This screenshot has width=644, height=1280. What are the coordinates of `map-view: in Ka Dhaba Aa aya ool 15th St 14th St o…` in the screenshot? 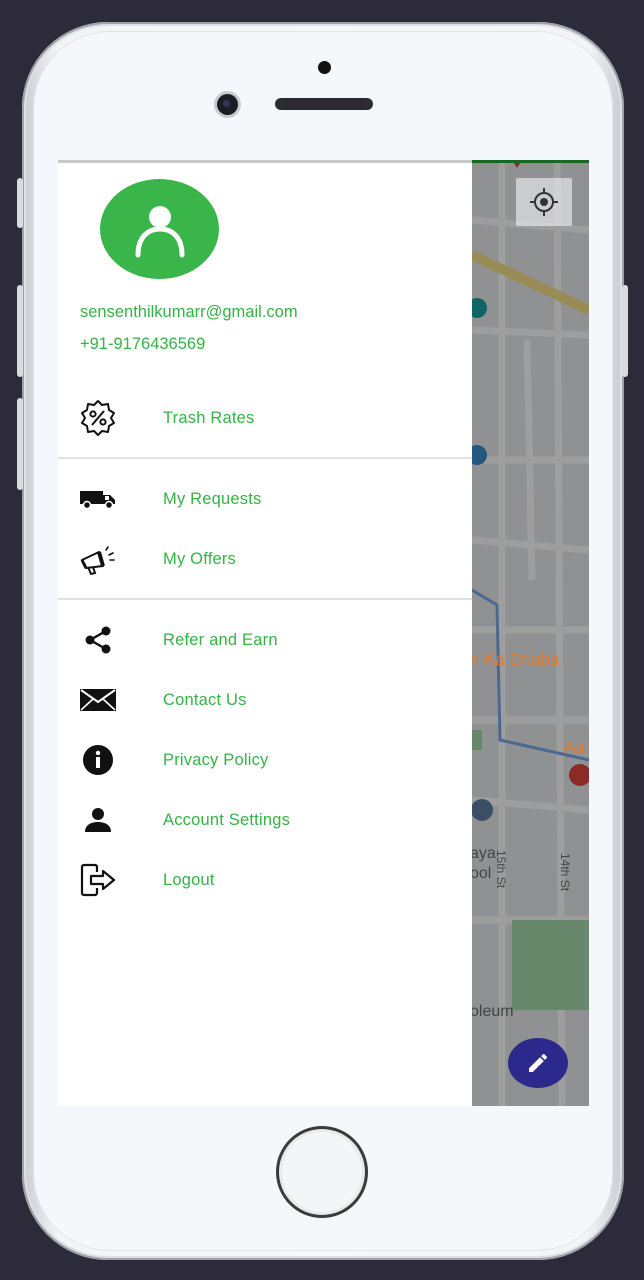 It's located at (530, 633).